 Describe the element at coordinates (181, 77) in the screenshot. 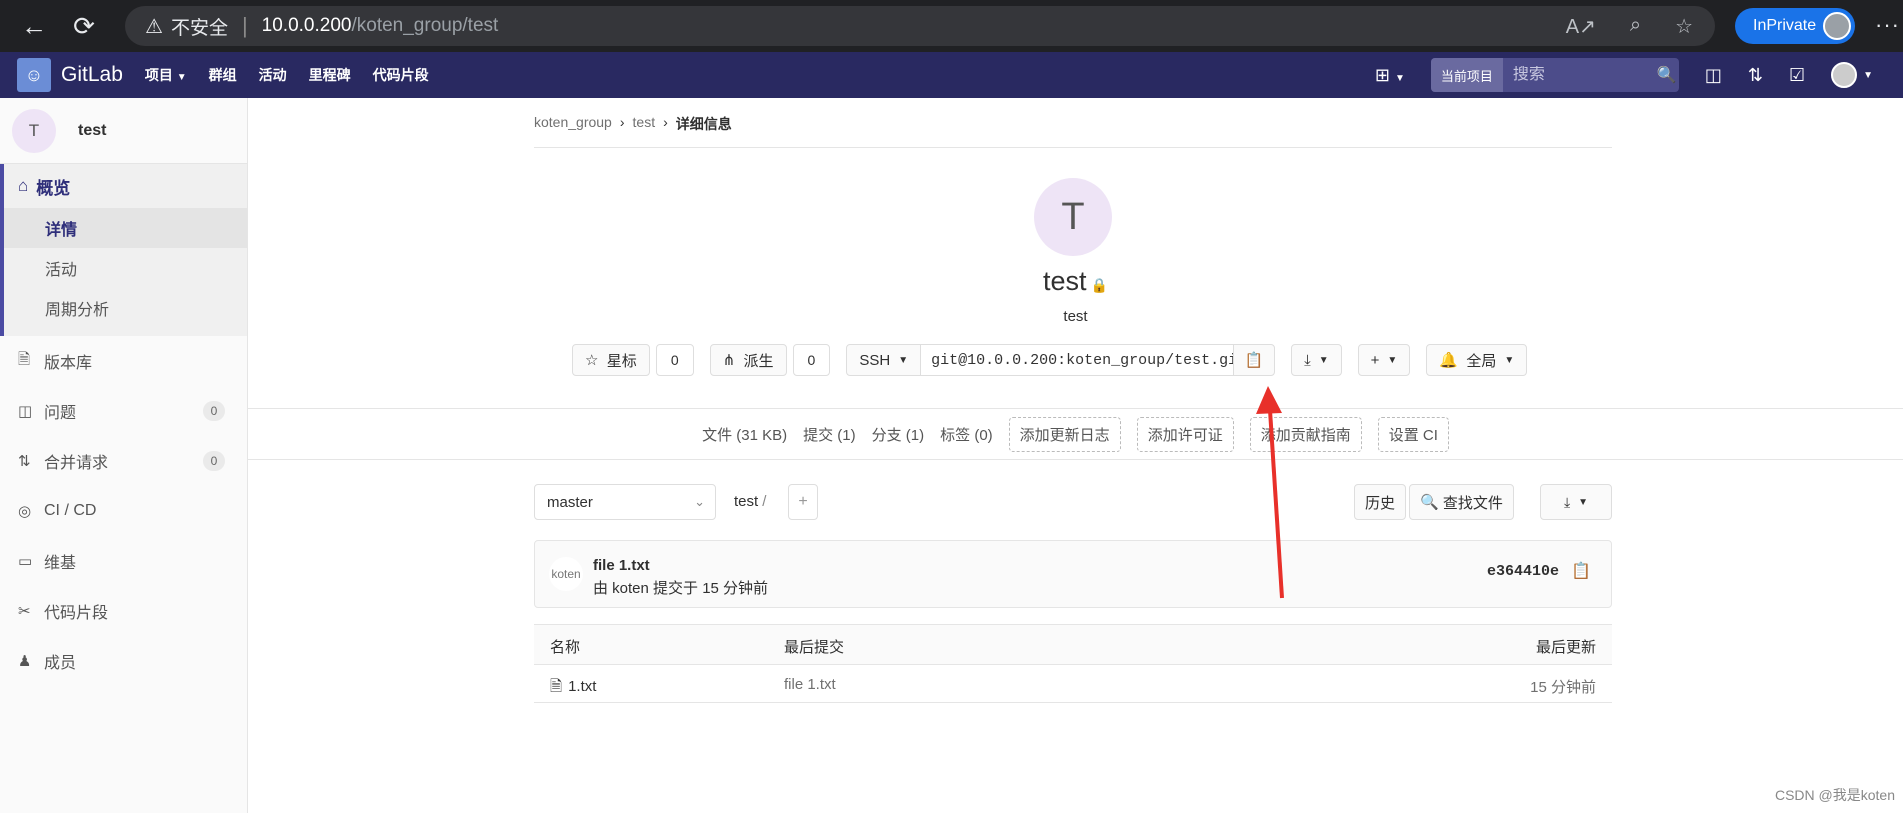

I see `chevron-down-icon: ▼` at that location.